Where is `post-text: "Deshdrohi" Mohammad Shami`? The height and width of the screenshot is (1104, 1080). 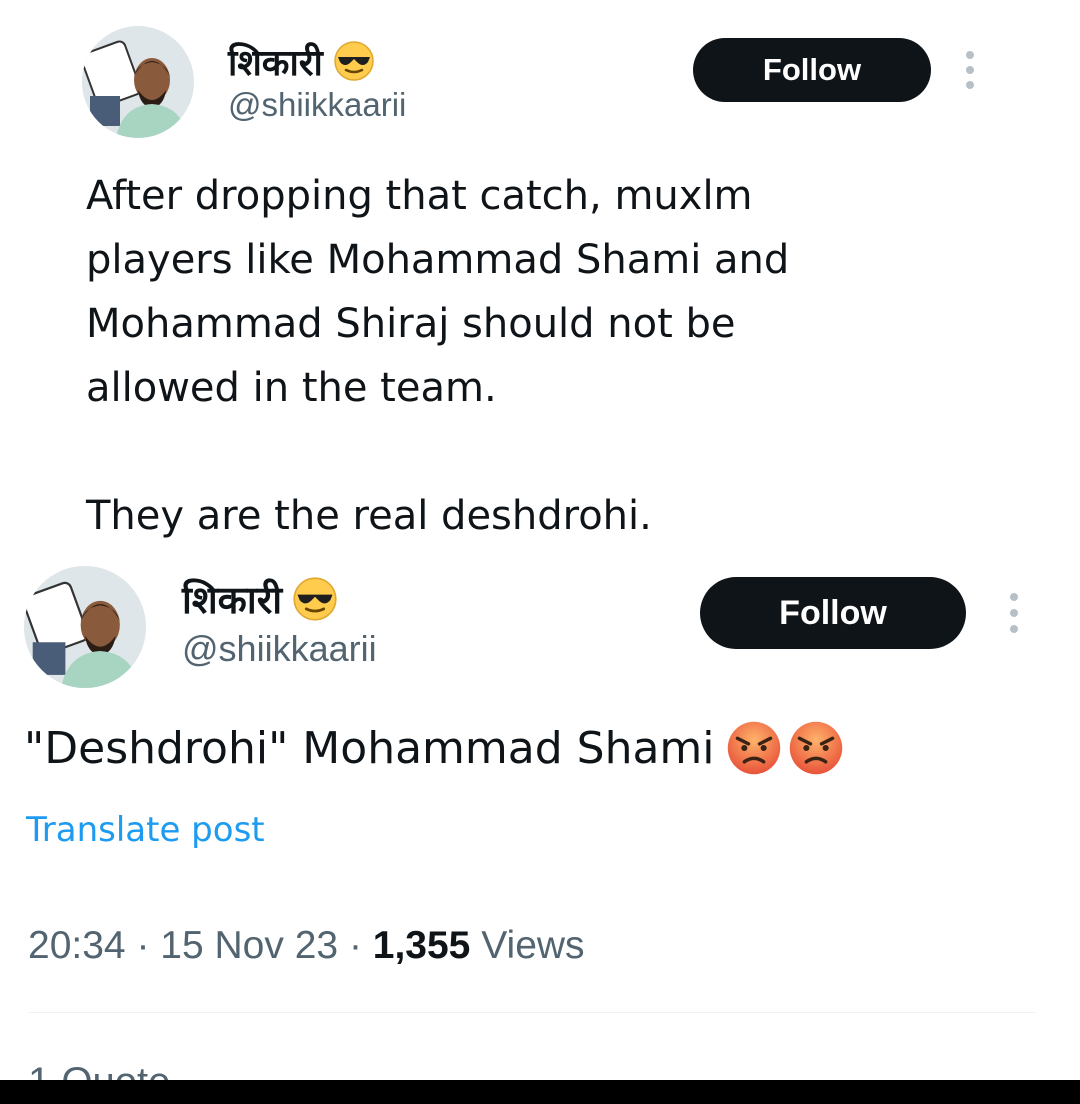 post-text: "Deshdrohi" Mohammad Shami is located at coordinates (369, 748).